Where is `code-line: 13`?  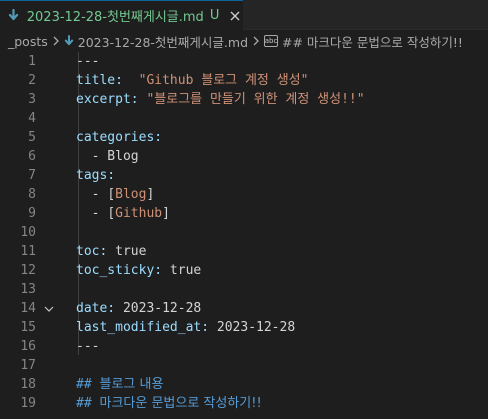 code-line: 13 is located at coordinates (244, 289).